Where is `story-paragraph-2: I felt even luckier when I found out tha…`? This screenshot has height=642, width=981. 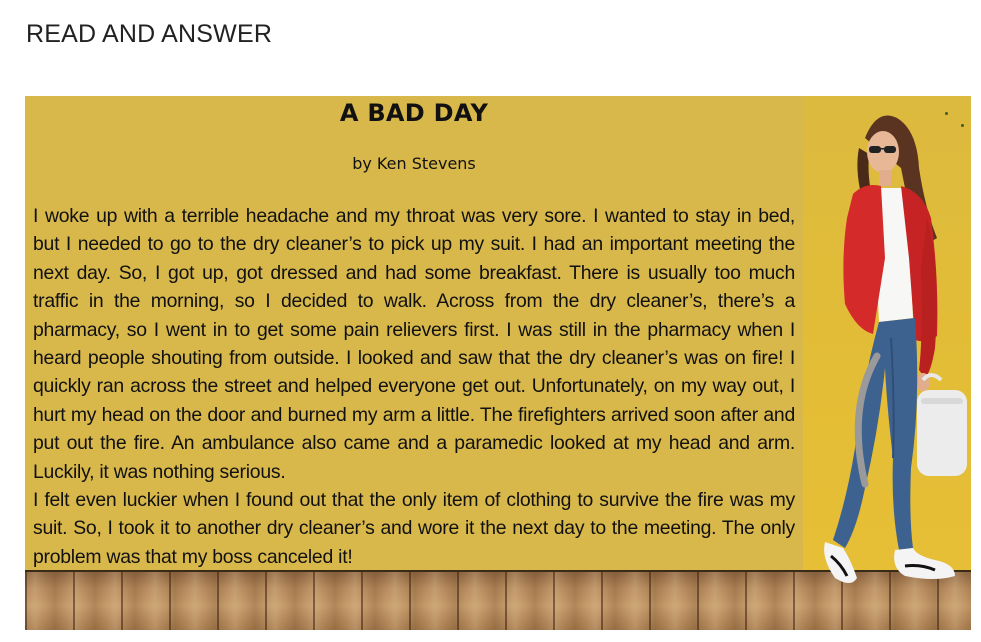 story-paragraph-2: I felt even luckier when I found out tha… is located at coordinates (414, 528).